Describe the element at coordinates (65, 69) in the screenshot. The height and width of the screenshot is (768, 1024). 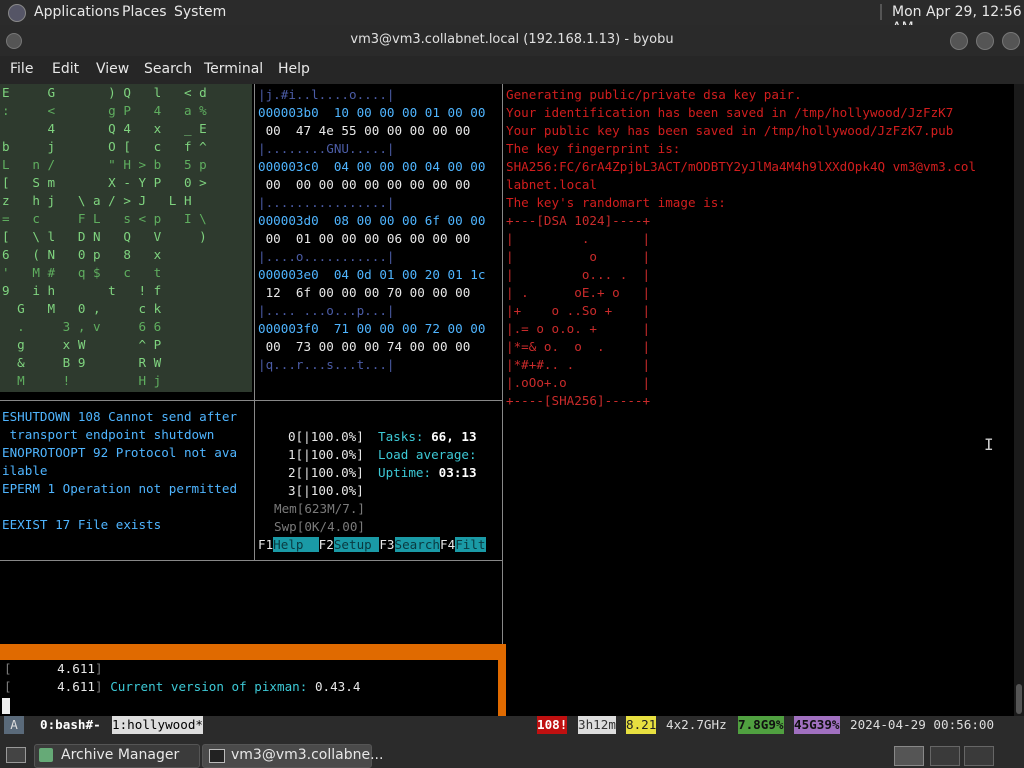
I see `menu-edit: Edit` at that location.